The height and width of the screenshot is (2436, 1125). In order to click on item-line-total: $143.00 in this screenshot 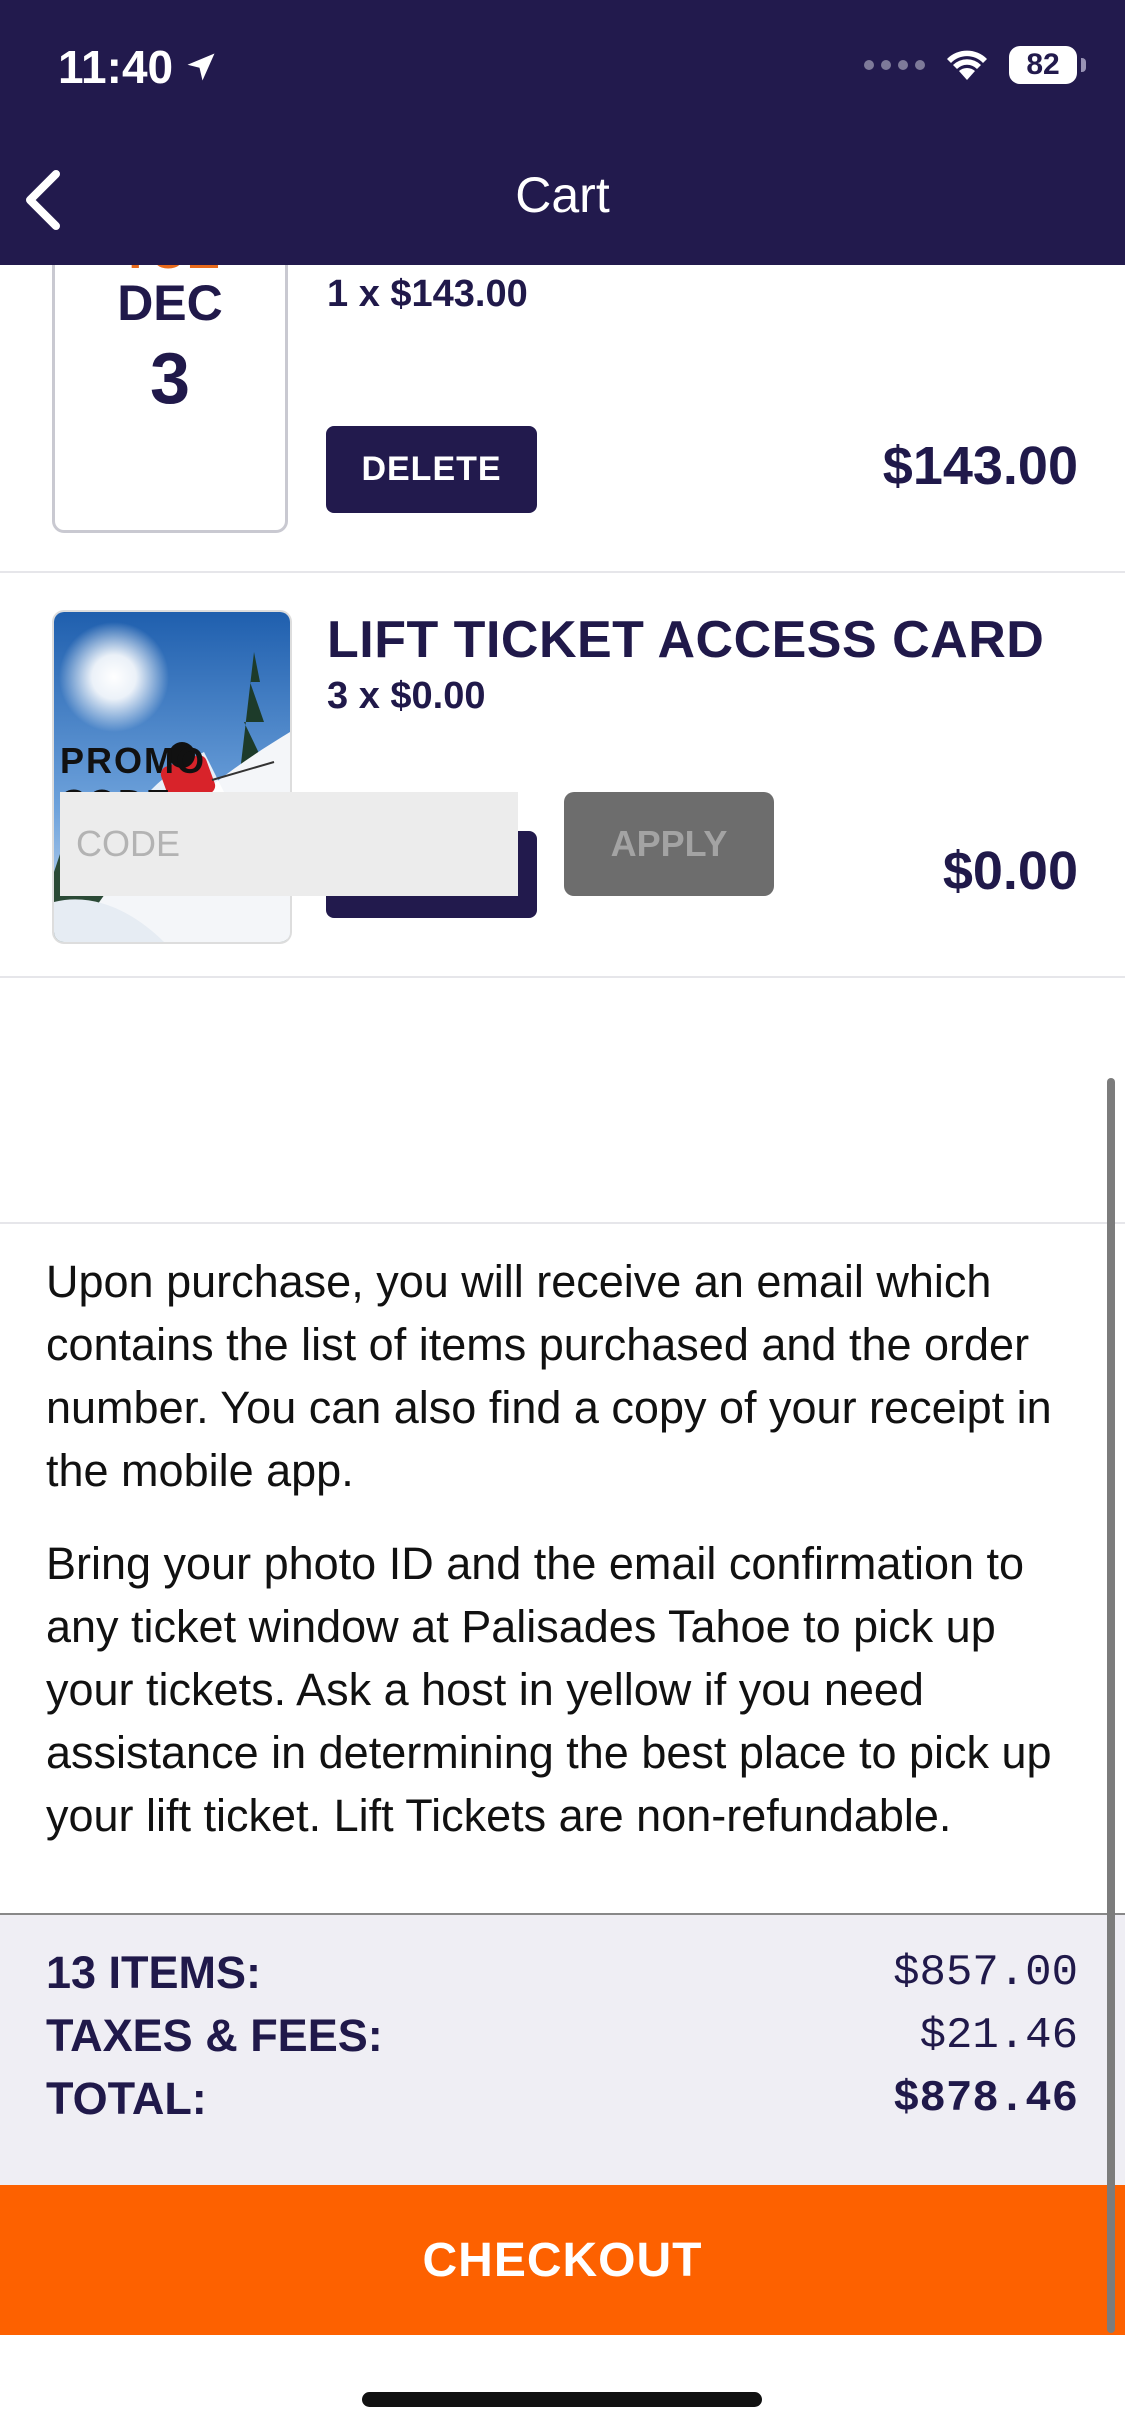, I will do `click(980, 466)`.